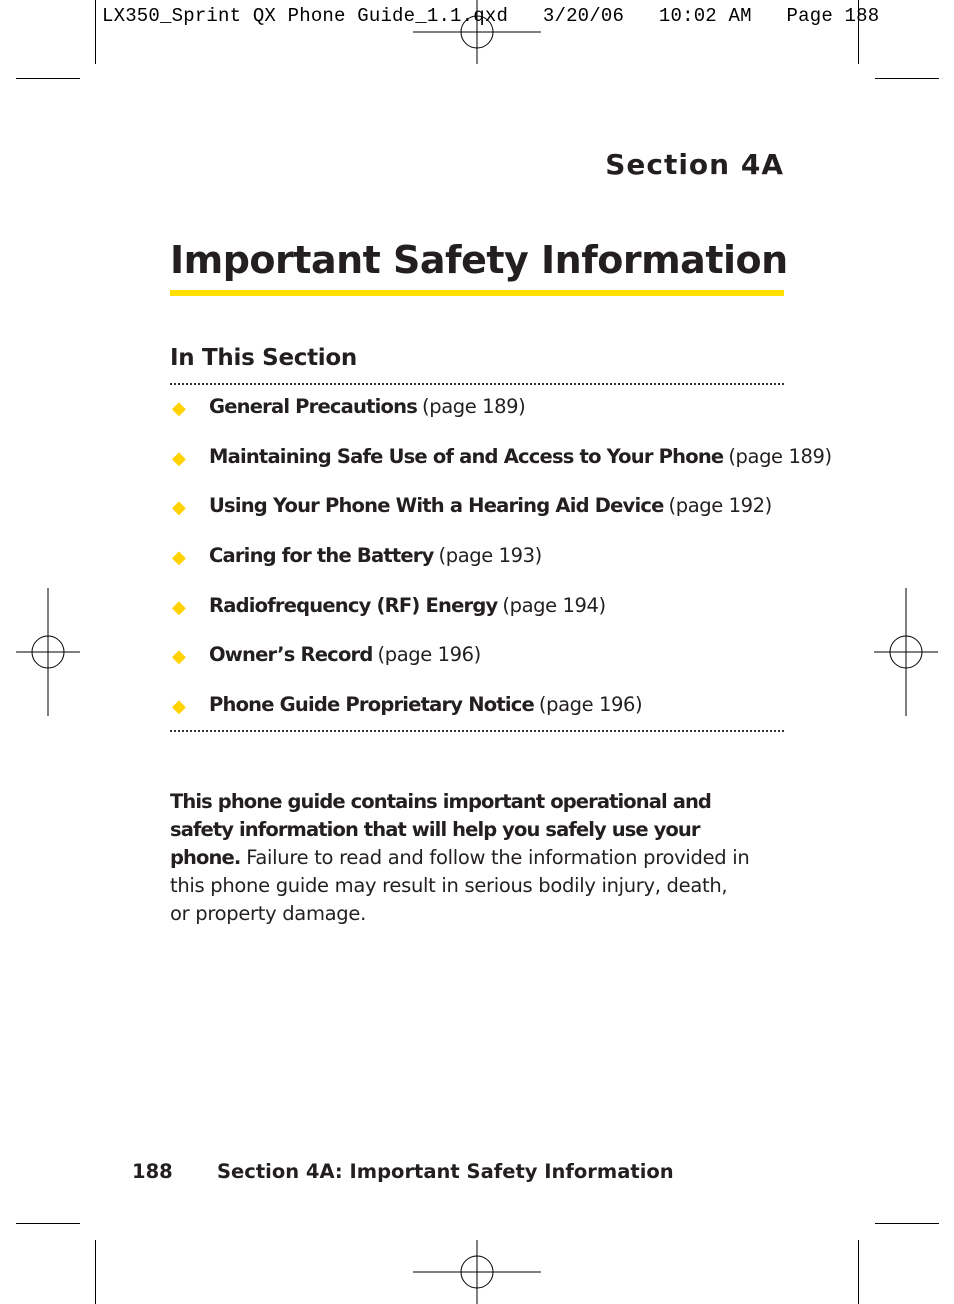  Describe the element at coordinates (720, 506) in the screenshot. I see `toc-item-page: (page 192)` at that location.